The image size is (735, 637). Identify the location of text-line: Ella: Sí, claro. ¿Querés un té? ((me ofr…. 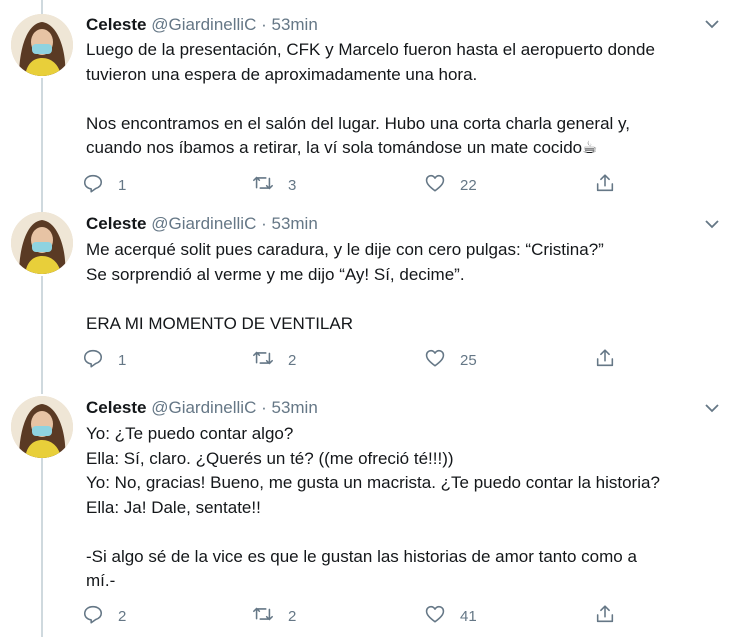
(270, 458).